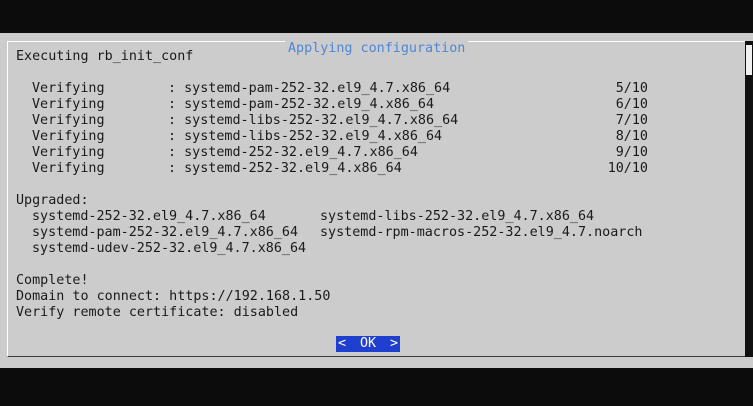 The image size is (753, 406). Describe the element at coordinates (309, 88) in the screenshot. I see `verify-package: : systemd-pam-252-32.el9_4.7.x86_64` at that location.